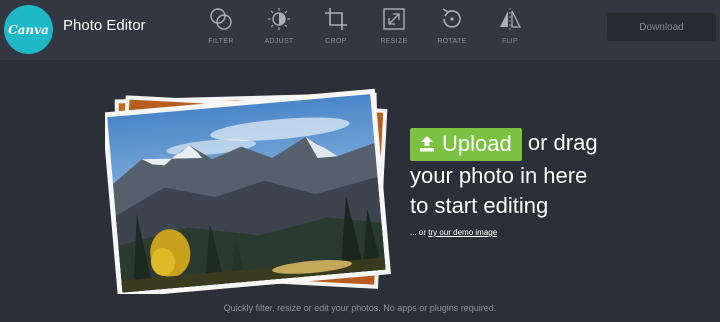 The image size is (720, 322). I want to click on adjust-label: ADJUST, so click(279, 41).